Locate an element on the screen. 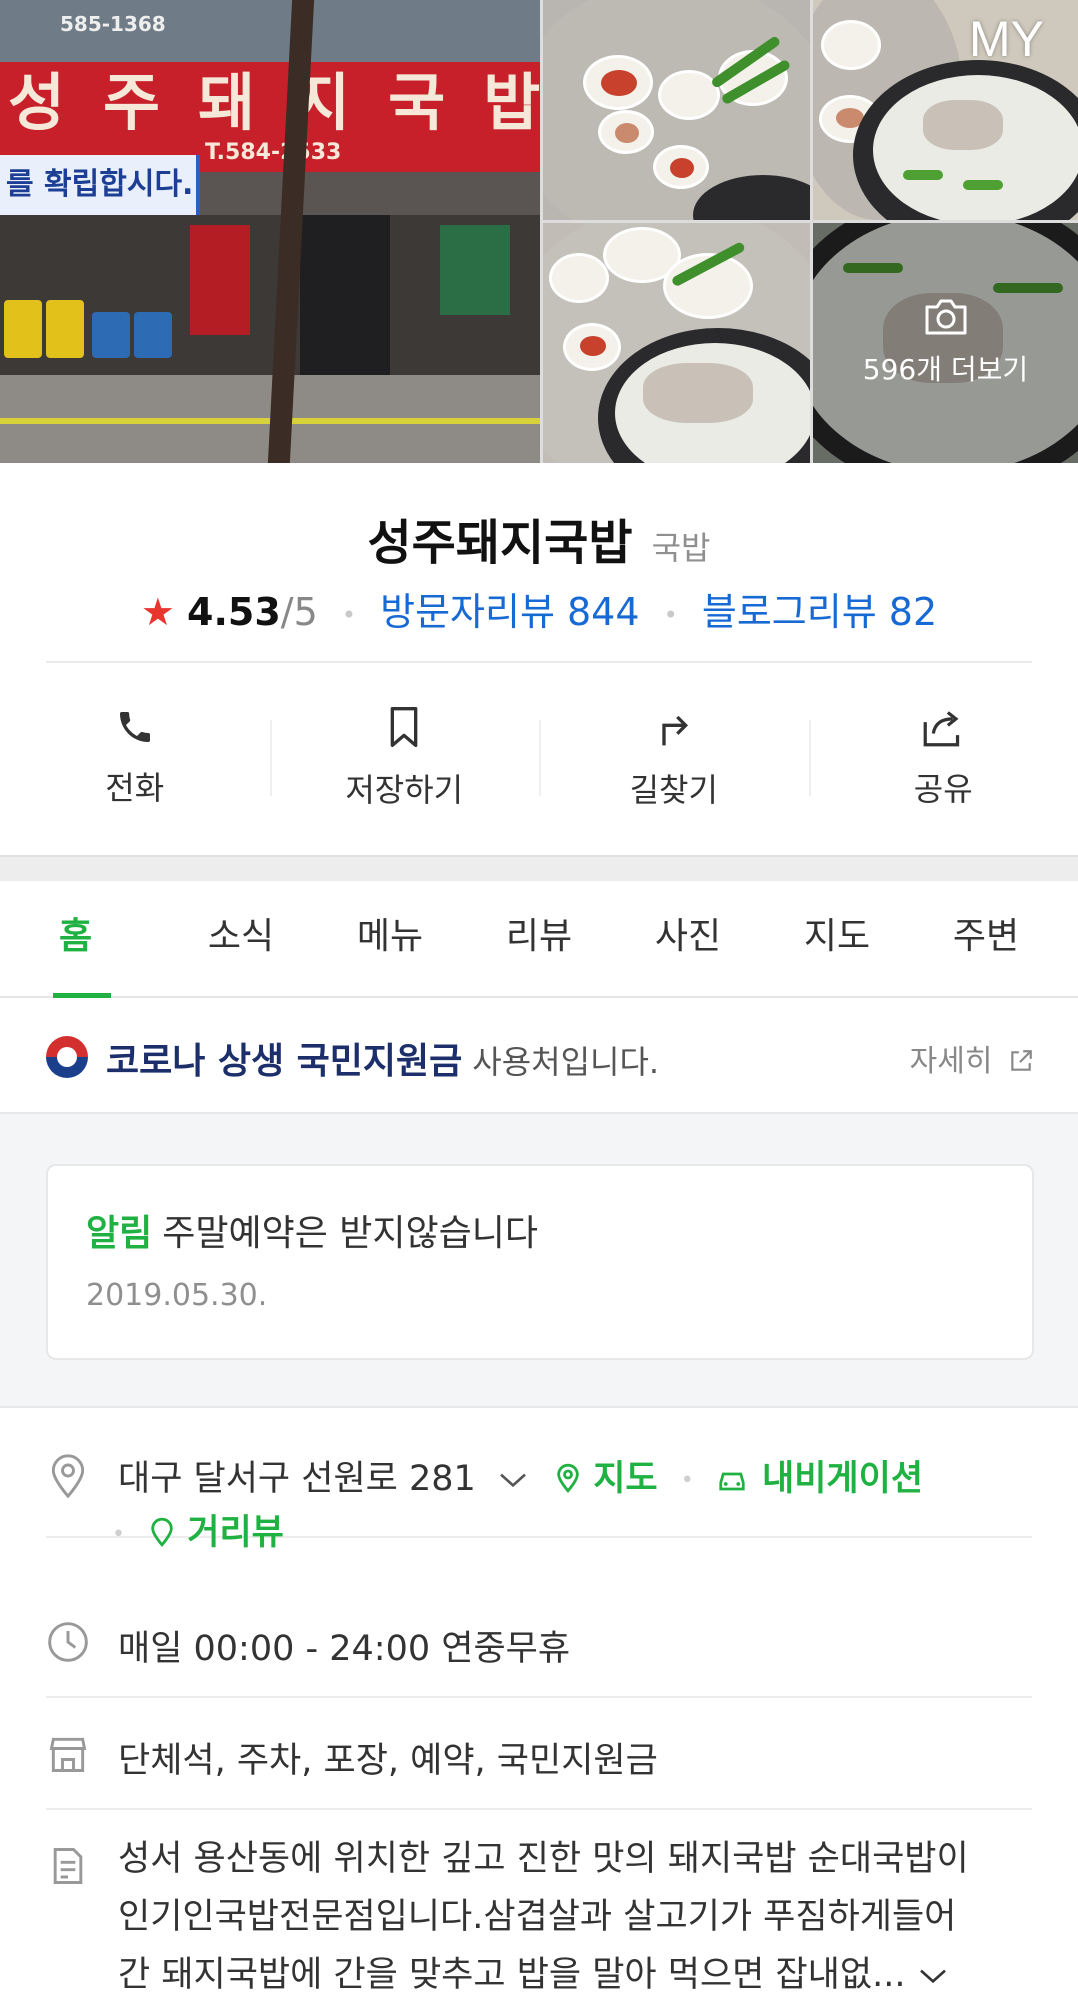 Image resolution: width=1078 pixels, height=2010 pixels. support-fund-banner: 코로나 상생 국민지원금 사용처입니다. 자세히 is located at coordinates (539, 1056).